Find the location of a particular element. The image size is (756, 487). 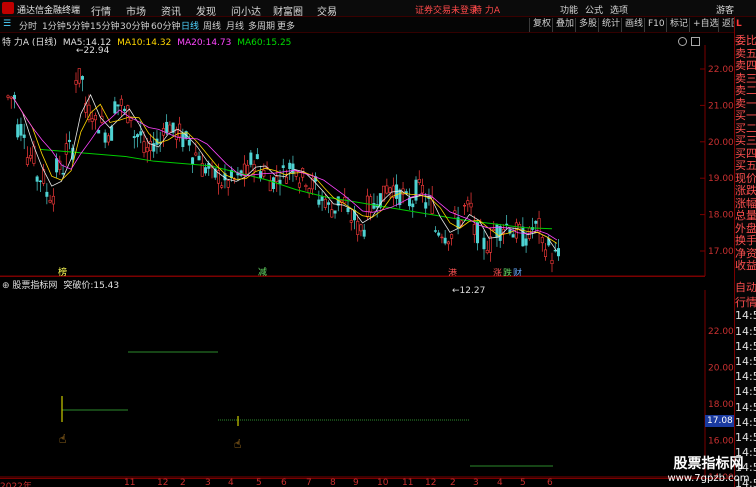

draw-line-button: 画线 is located at coordinates (633, 25).